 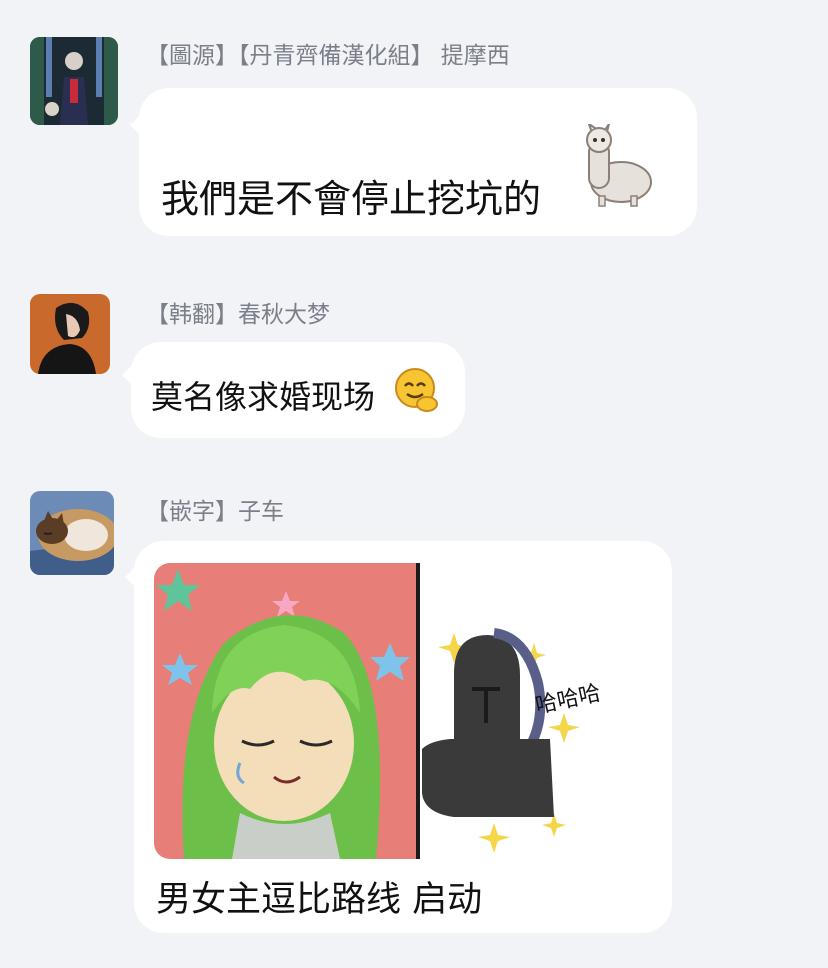 What do you see at coordinates (319, 900) in the screenshot?
I see `message-text: 男女主逗比路线 启动` at bounding box center [319, 900].